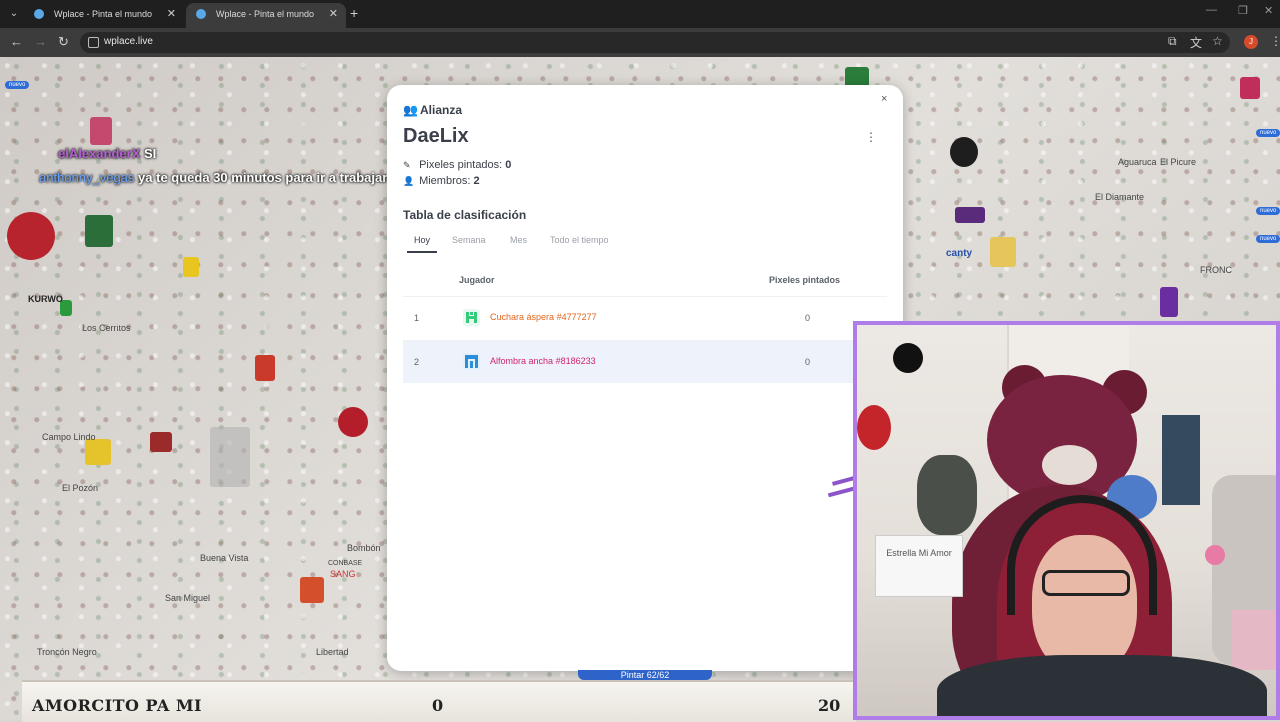  I want to click on map-place-label: CONBASE, so click(345, 563).